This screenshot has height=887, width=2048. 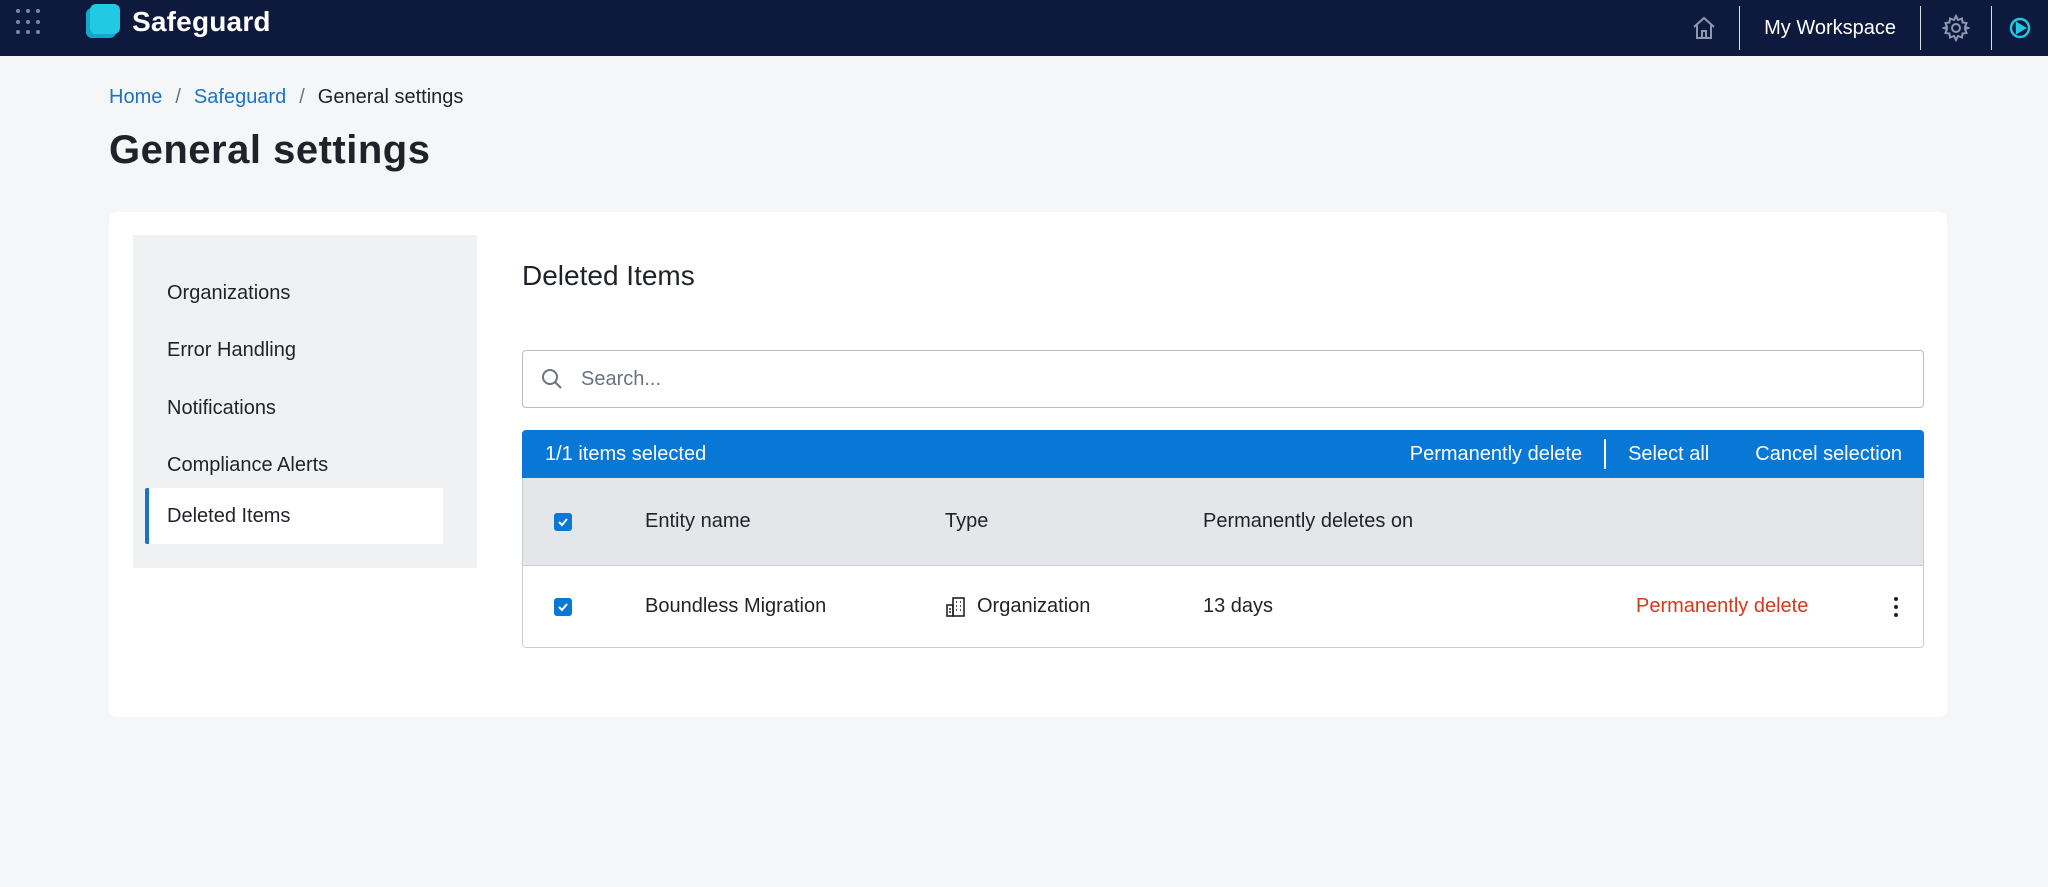 What do you see at coordinates (135, 97) in the screenshot?
I see `breadcrumb-home-link: Home` at bounding box center [135, 97].